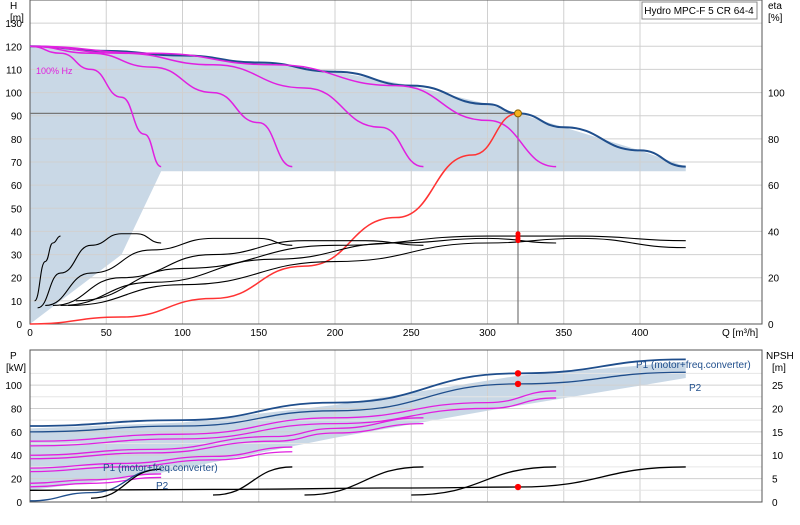  I want to click on h-tick-label: 60, so click(17, 186).